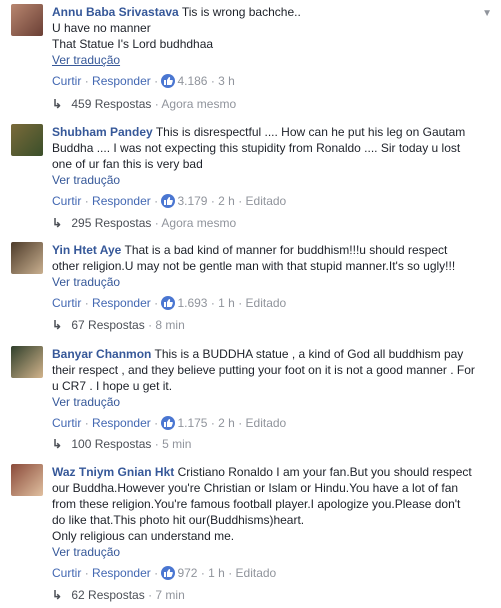 This screenshot has height=608, width=501. What do you see at coordinates (226, 81) in the screenshot?
I see `comment-time: 3 h` at bounding box center [226, 81].